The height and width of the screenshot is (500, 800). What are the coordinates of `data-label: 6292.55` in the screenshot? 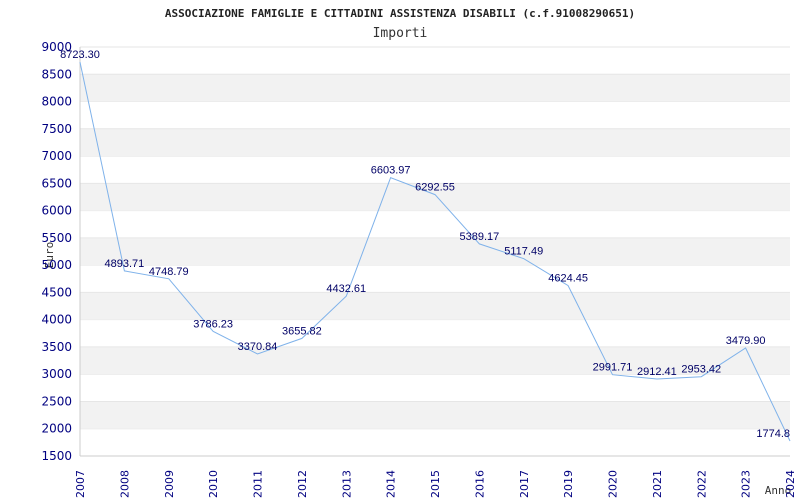 It's located at (435, 188).